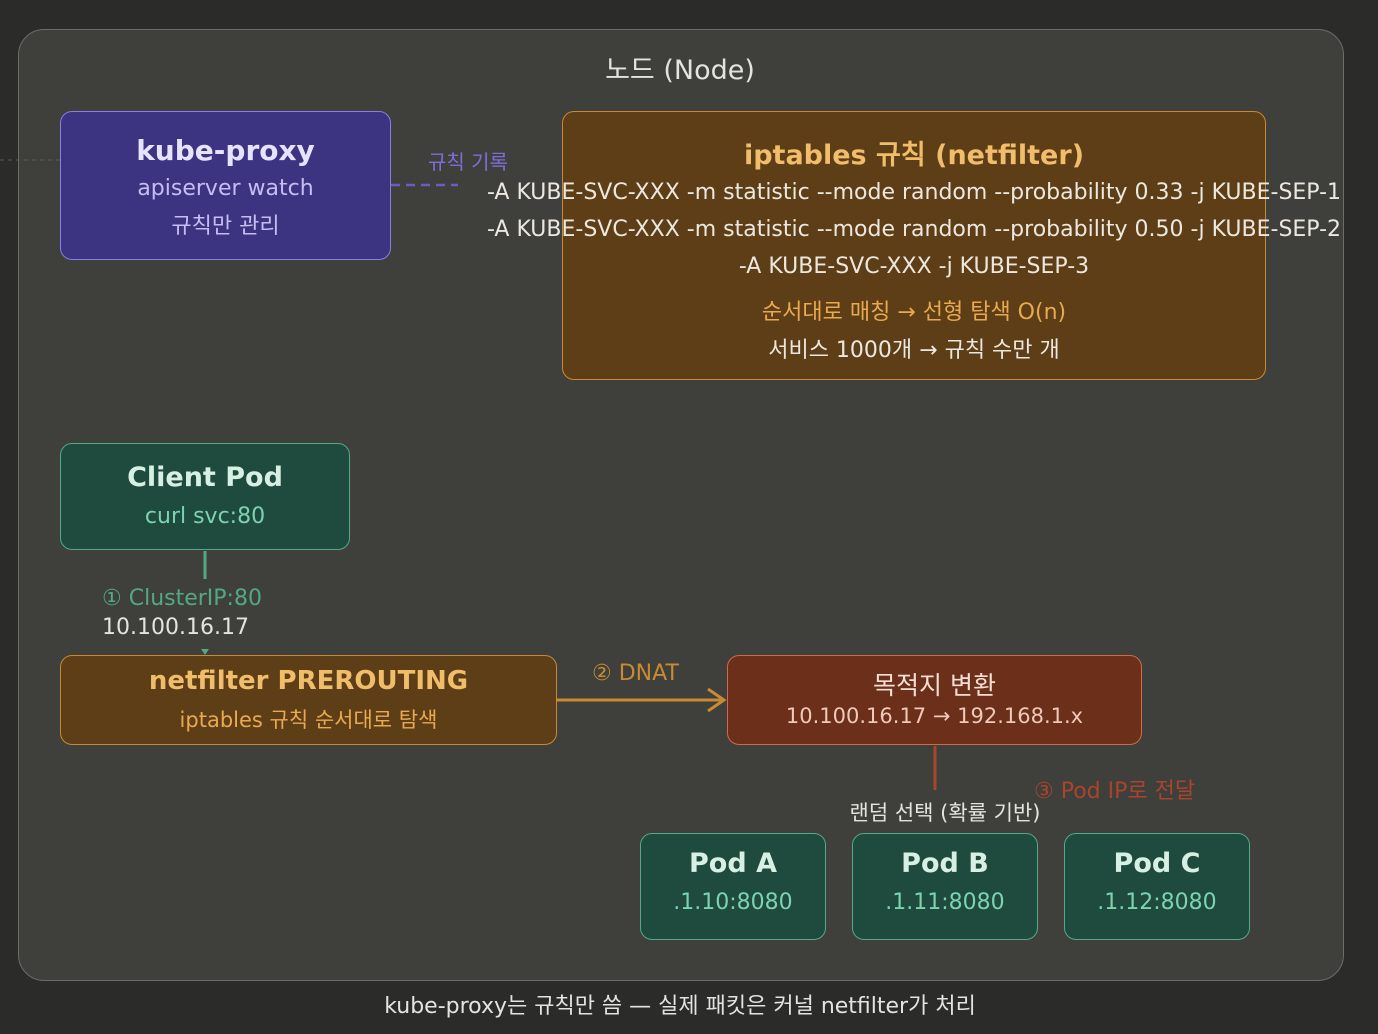 This screenshot has height=1034, width=1378. I want to click on pod-c-title: Pod C, so click(1157, 863).